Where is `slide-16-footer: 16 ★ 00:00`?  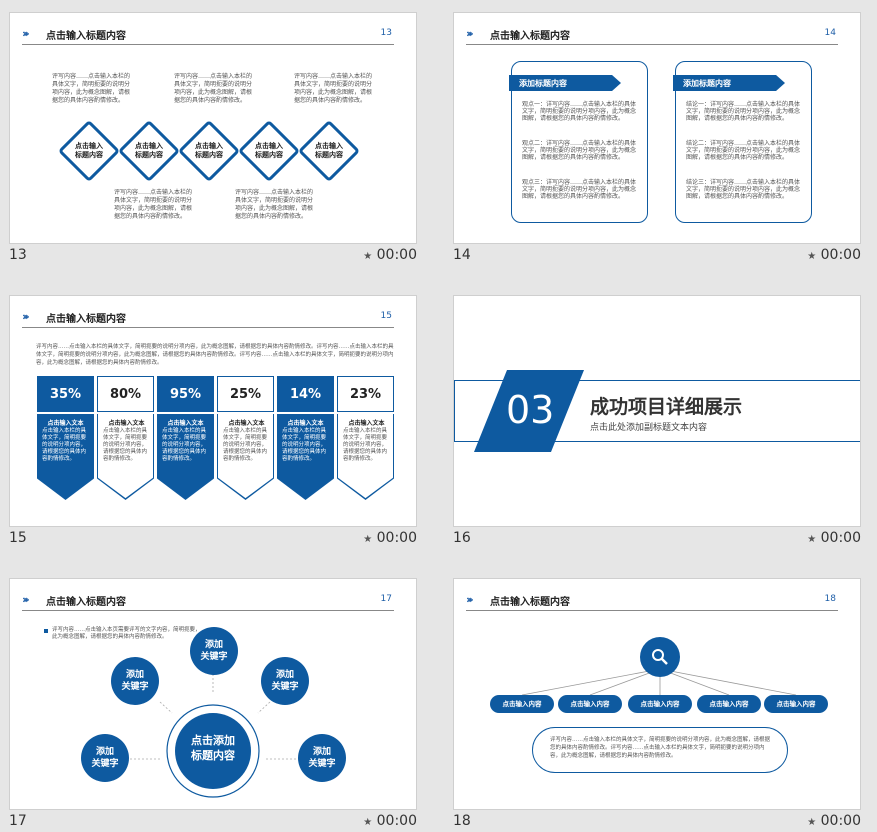
slide-16-footer: 16 ★ 00:00 is located at coordinates (657, 540).